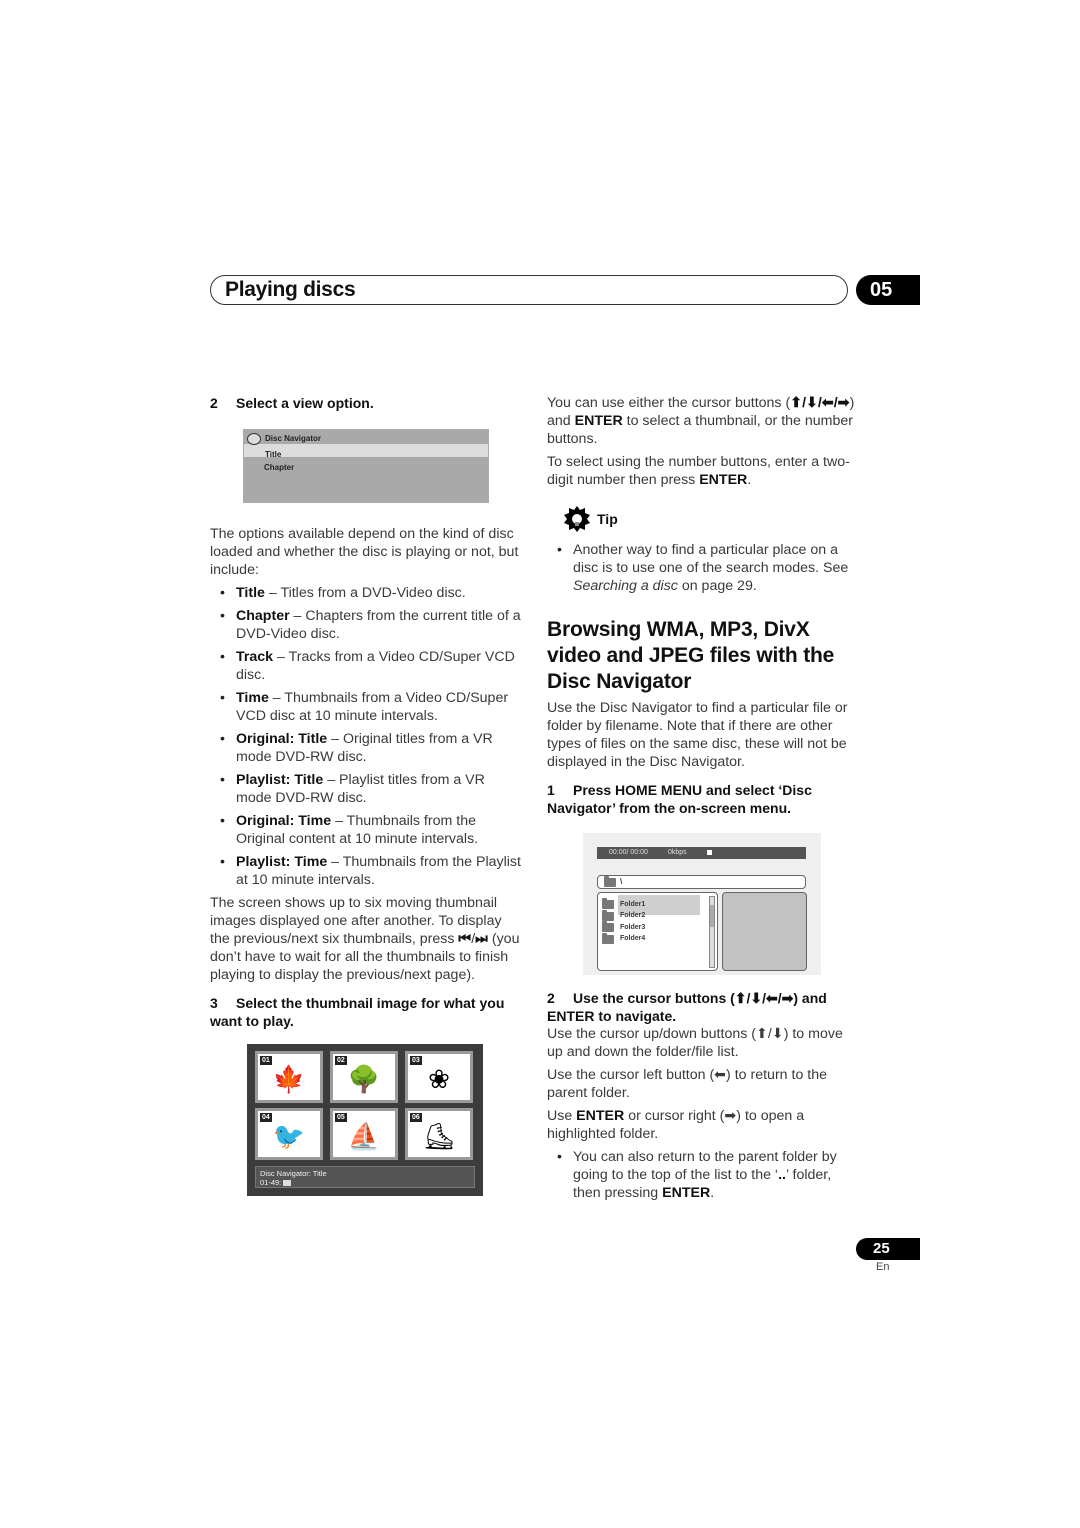  I want to click on thumbnail-03: 03 ❀, so click(439, 1077).